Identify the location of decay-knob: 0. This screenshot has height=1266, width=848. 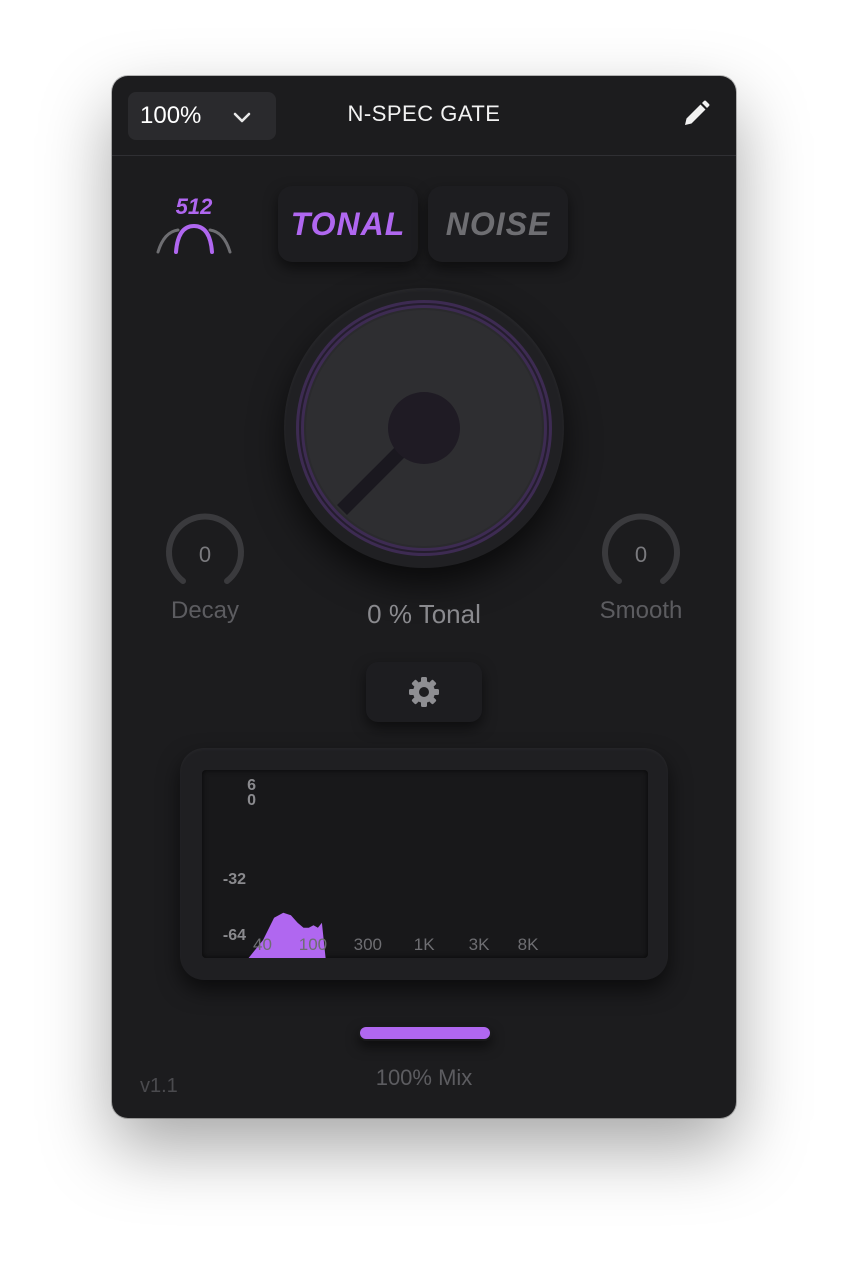
(205, 555).